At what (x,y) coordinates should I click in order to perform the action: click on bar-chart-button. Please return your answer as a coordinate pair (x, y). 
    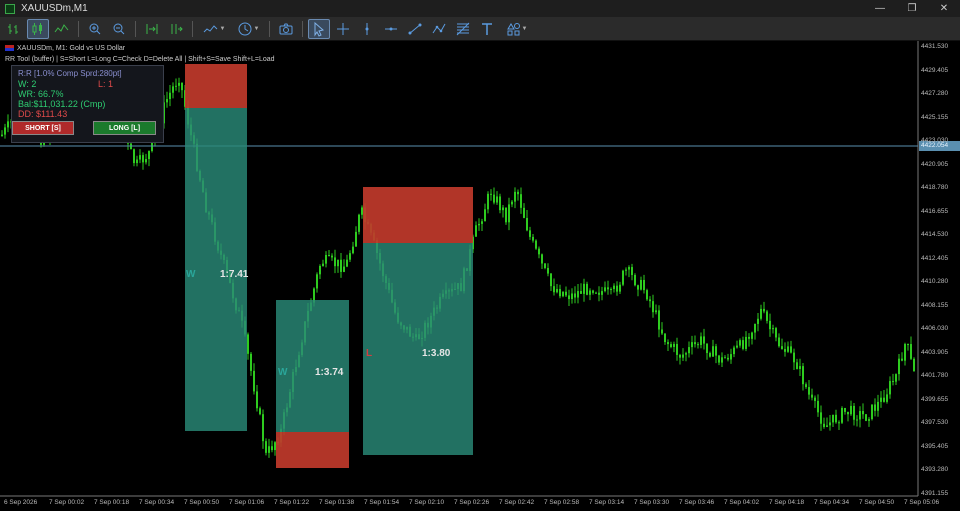
    Looking at the image, I should click on (14, 29).